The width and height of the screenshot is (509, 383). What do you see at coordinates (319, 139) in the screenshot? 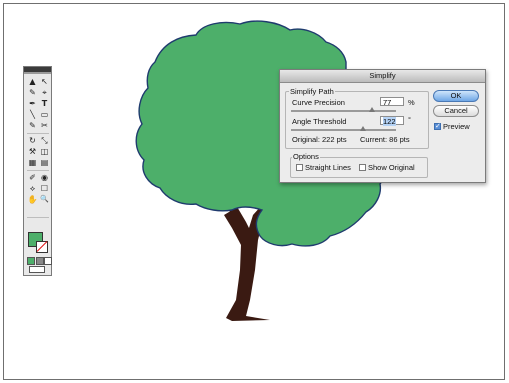
I see `original-points-text: Original: 222 pts` at bounding box center [319, 139].